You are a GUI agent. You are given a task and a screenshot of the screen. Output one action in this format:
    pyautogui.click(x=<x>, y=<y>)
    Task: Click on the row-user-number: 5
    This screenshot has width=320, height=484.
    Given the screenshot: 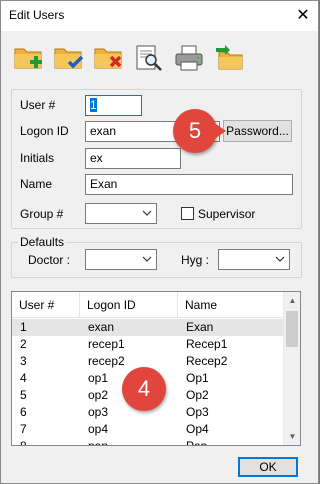 What is the action you would take?
    pyautogui.click(x=23, y=395)
    